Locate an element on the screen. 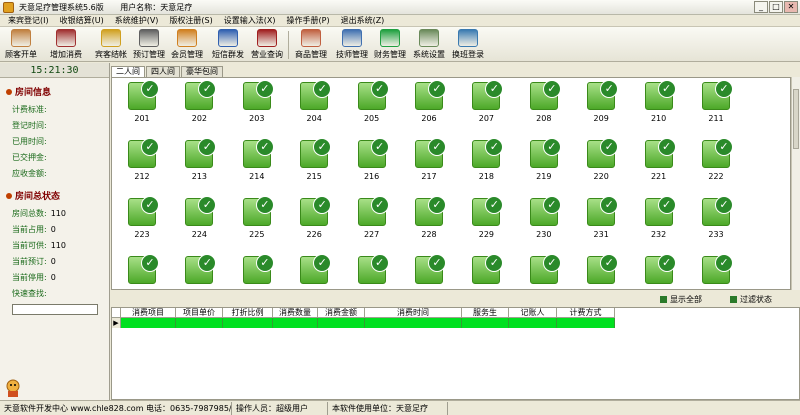 This screenshot has width=800, height=415. room-tile: ✓ 221 is located at coordinates (659, 164).